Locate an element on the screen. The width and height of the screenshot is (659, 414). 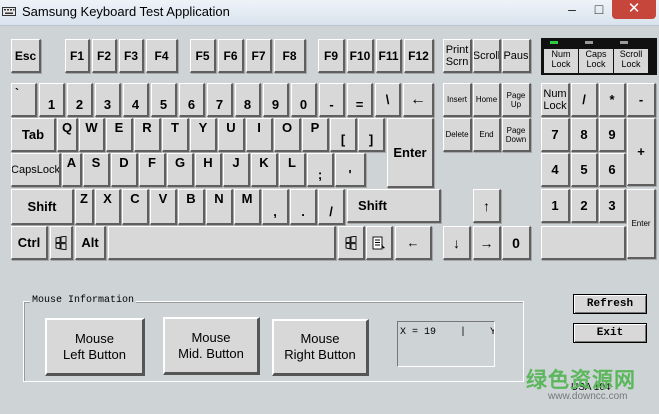
key-arrow-right: 0 is located at coordinates (516, 243).